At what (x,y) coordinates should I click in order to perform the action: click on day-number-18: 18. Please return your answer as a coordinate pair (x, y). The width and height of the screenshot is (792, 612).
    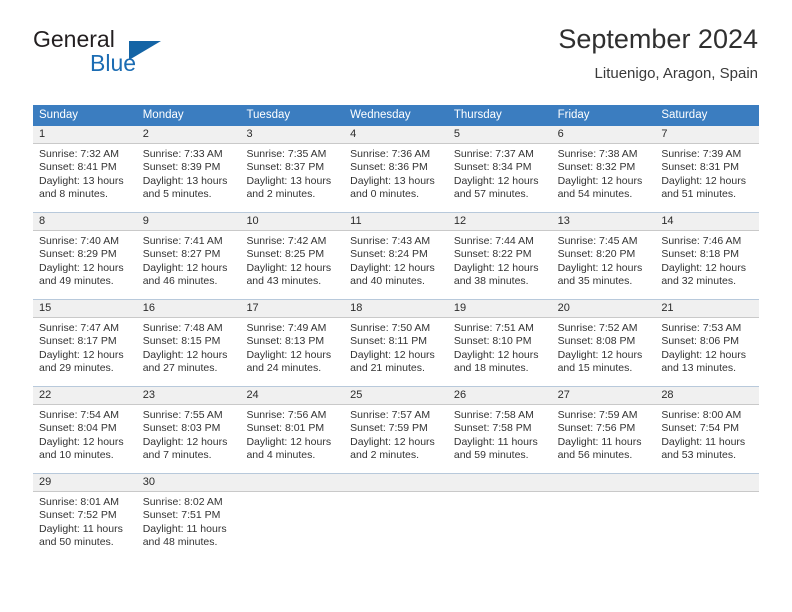
    Looking at the image, I should click on (396, 308).